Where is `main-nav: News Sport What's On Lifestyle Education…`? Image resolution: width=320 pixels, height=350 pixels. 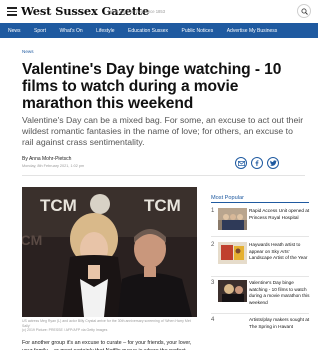
main-nav: News Sport What's On Lifestyle Education… is located at coordinates (159, 30).